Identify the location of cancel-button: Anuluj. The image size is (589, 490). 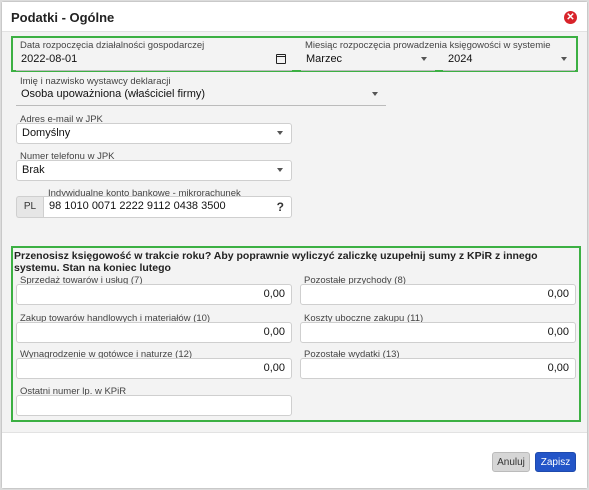
(511, 462).